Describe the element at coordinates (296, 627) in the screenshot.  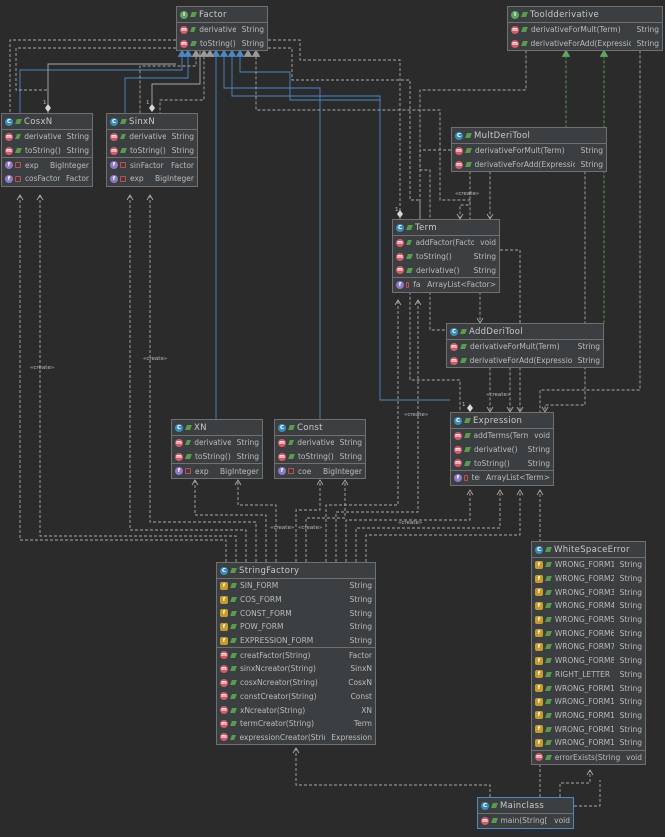
I see `stringfactory-field-row: f POW_FORM String` at that location.